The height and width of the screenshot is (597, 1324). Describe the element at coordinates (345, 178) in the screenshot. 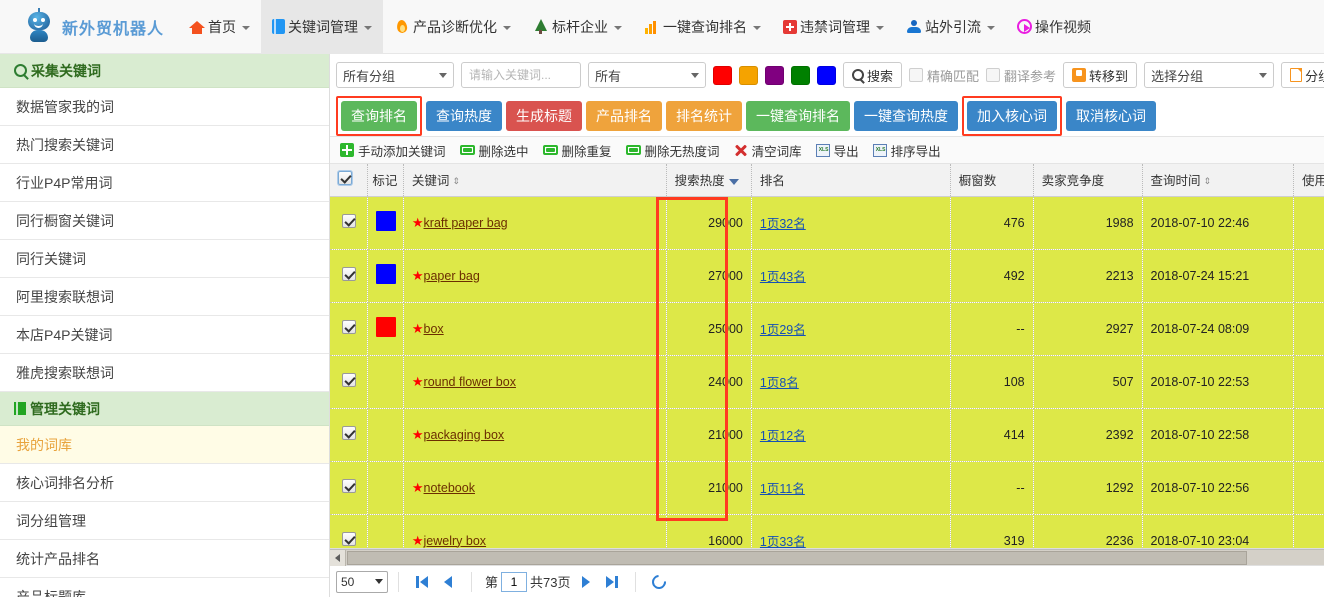

I see `select-all-checkbox` at that location.